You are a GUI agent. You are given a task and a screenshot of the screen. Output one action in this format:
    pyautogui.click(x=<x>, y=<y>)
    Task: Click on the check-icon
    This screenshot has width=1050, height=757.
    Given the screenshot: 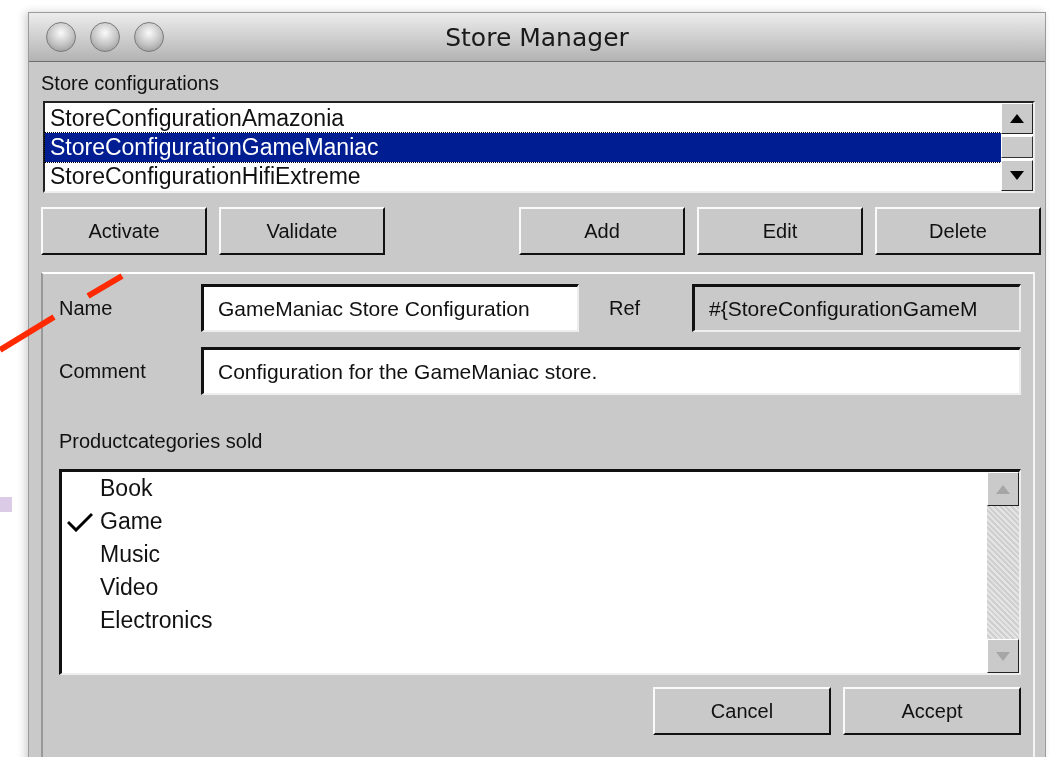 What is the action you would take?
    pyautogui.click(x=80, y=521)
    